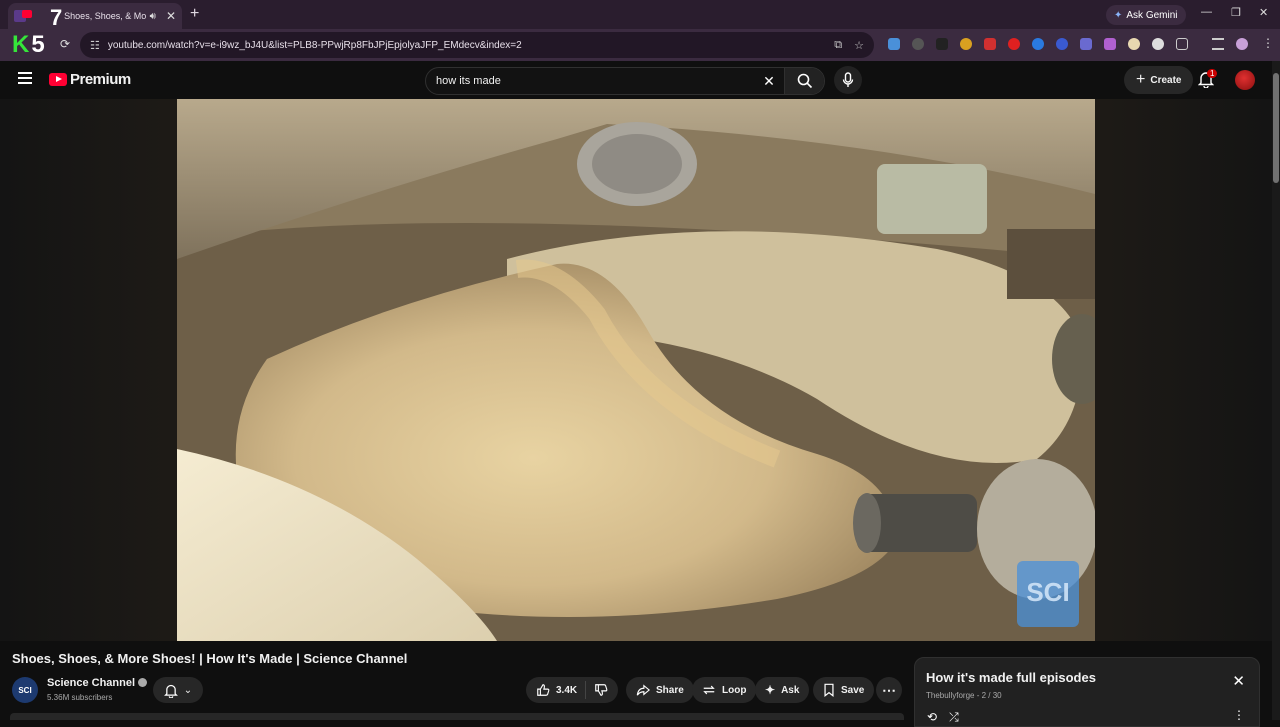 The width and height of the screenshot is (1280, 727). Describe the element at coordinates (80, 697) in the screenshot. I see `subscriber-count: 5.36M subscribers` at that location.